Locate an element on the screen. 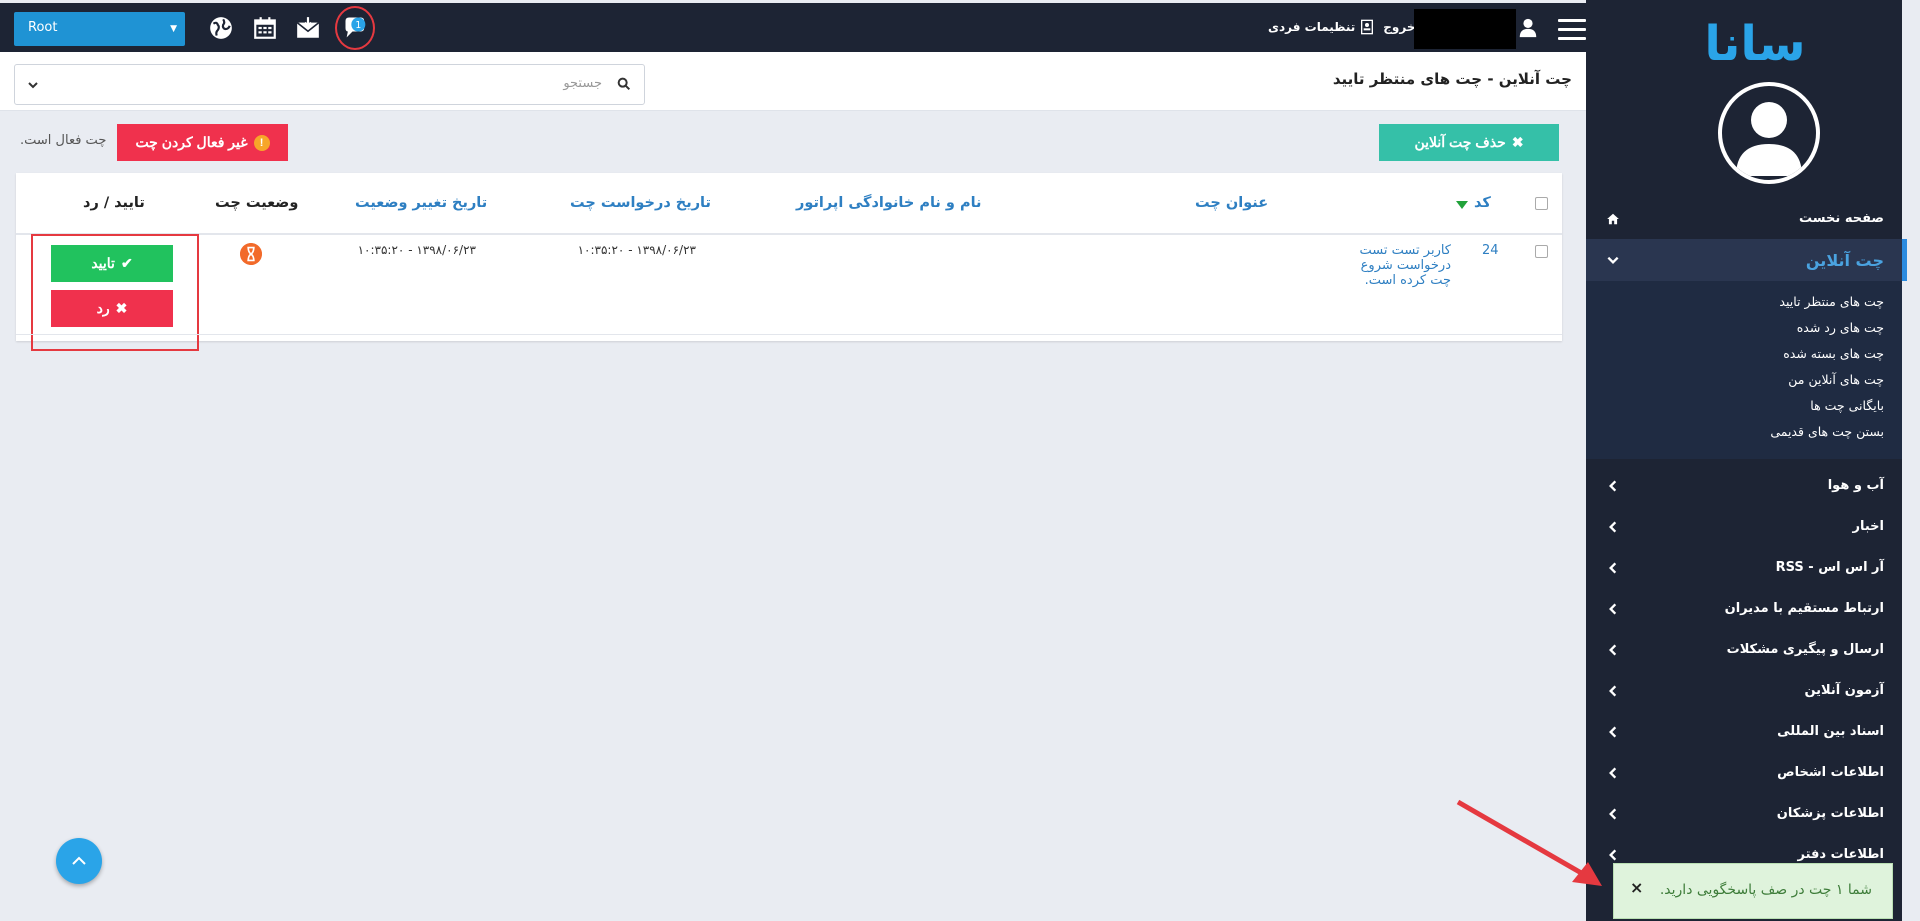 Image resolution: width=1920 pixels, height=921 pixels. sidebar-item-weather: آب و هوا is located at coordinates (1744, 485).